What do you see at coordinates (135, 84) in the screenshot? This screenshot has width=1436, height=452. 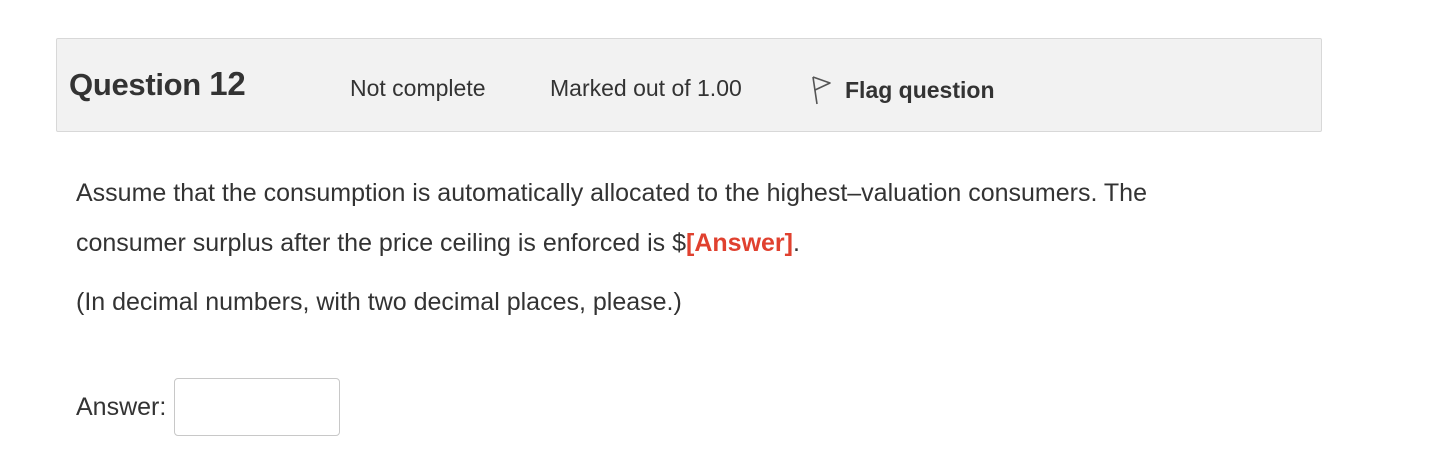 I see `question-title-word: Question` at bounding box center [135, 84].